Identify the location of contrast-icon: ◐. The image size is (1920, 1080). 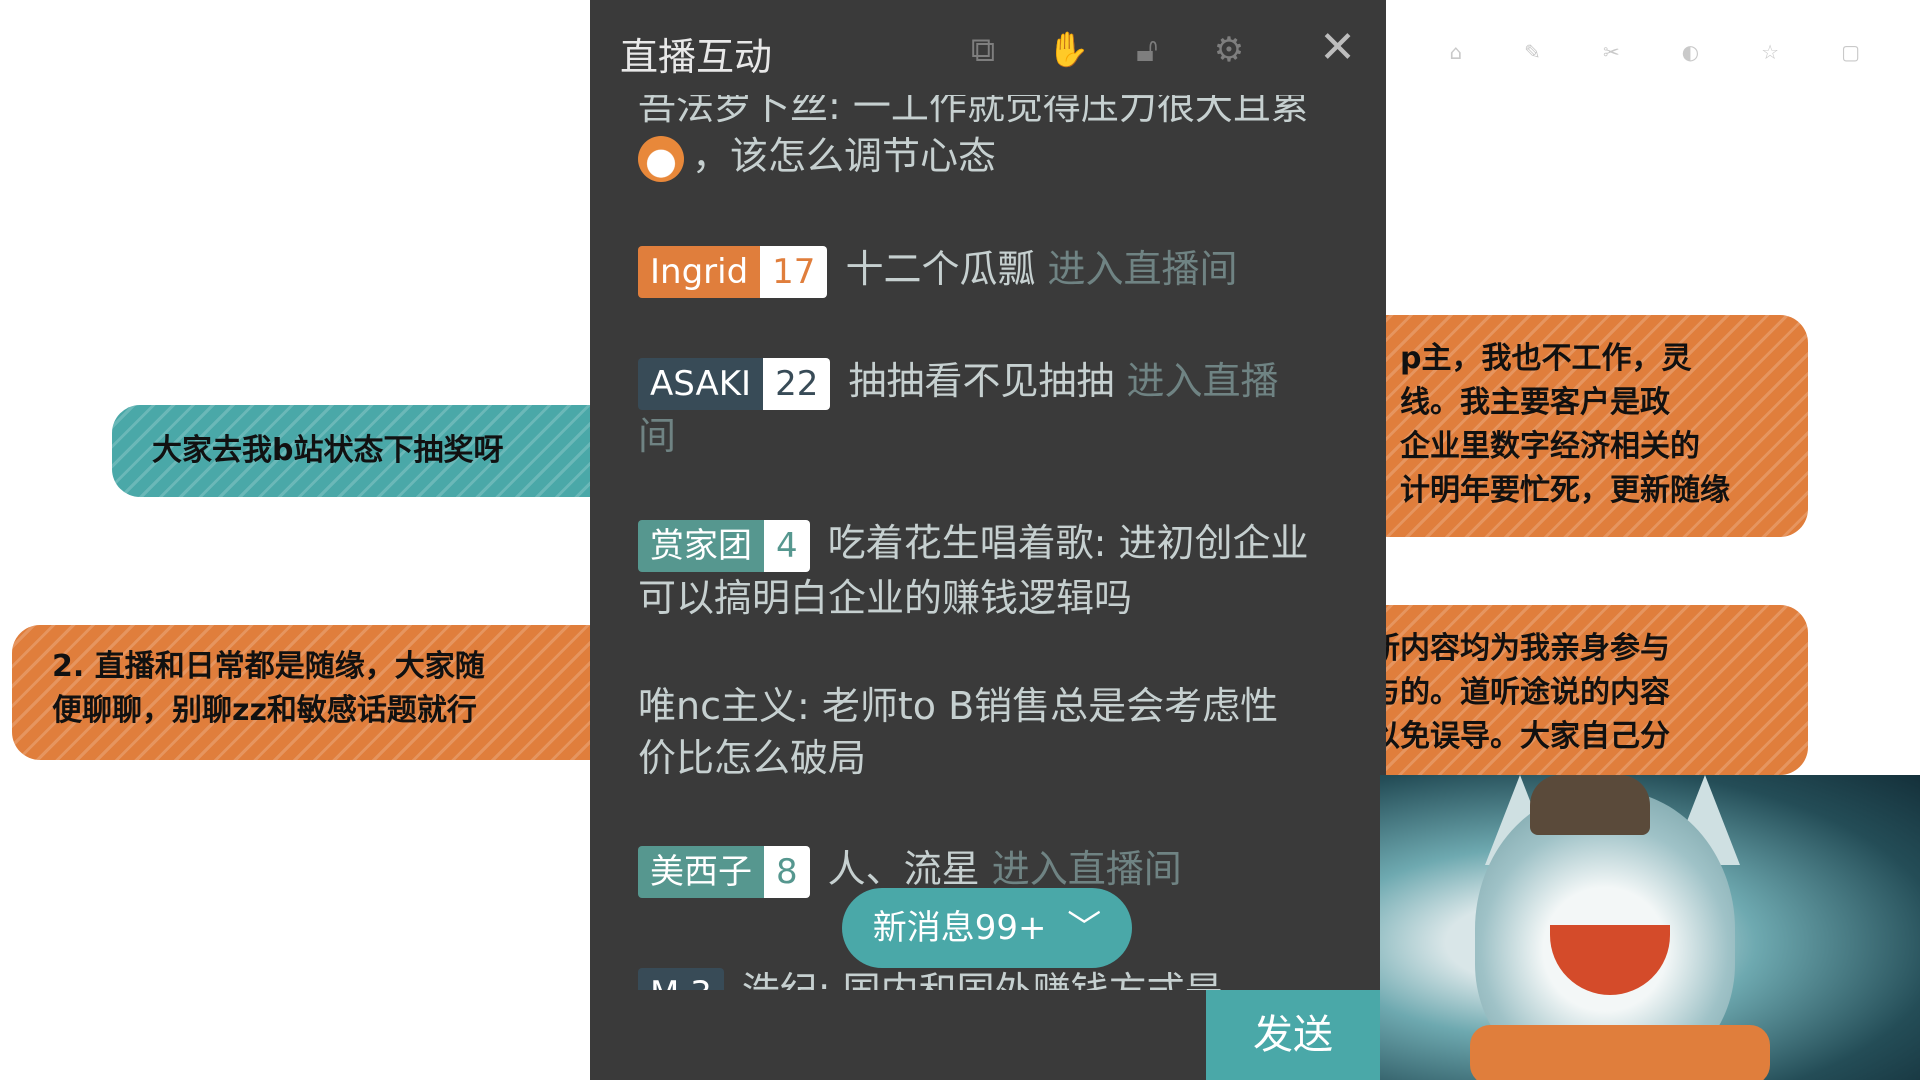
(1690, 52).